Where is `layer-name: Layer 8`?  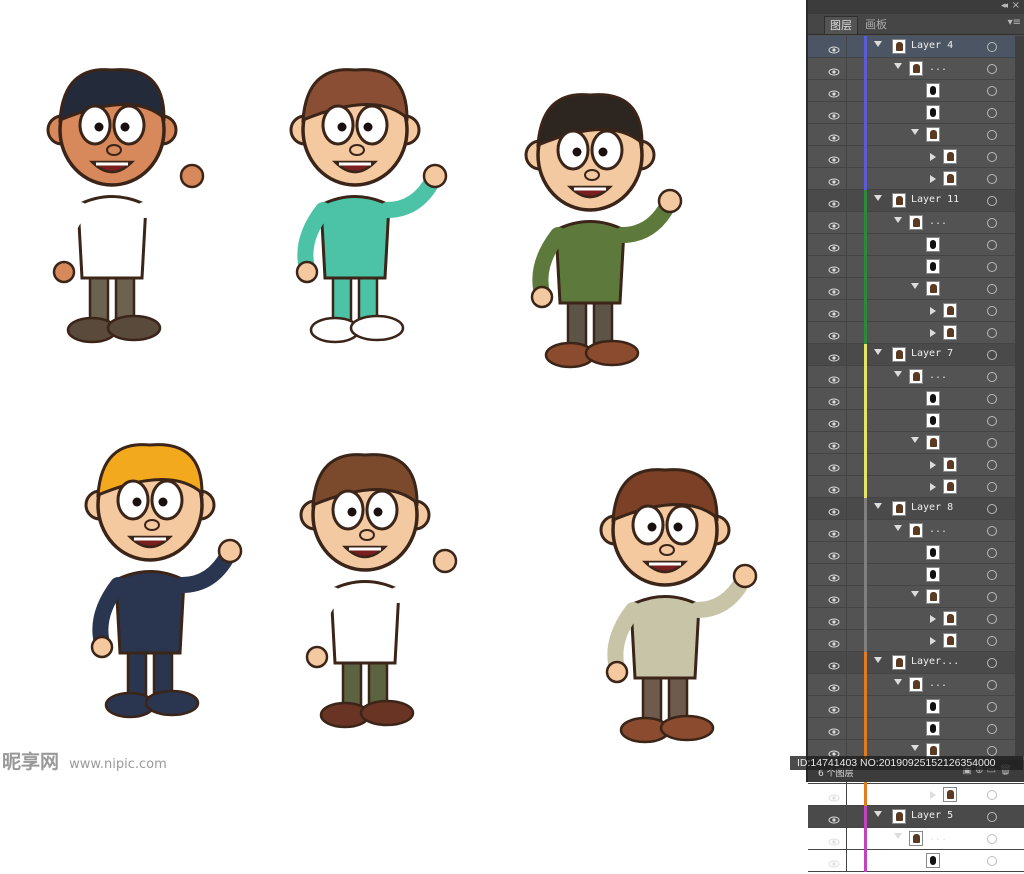 layer-name: Layer 8 is located at coordinates (932, 507).